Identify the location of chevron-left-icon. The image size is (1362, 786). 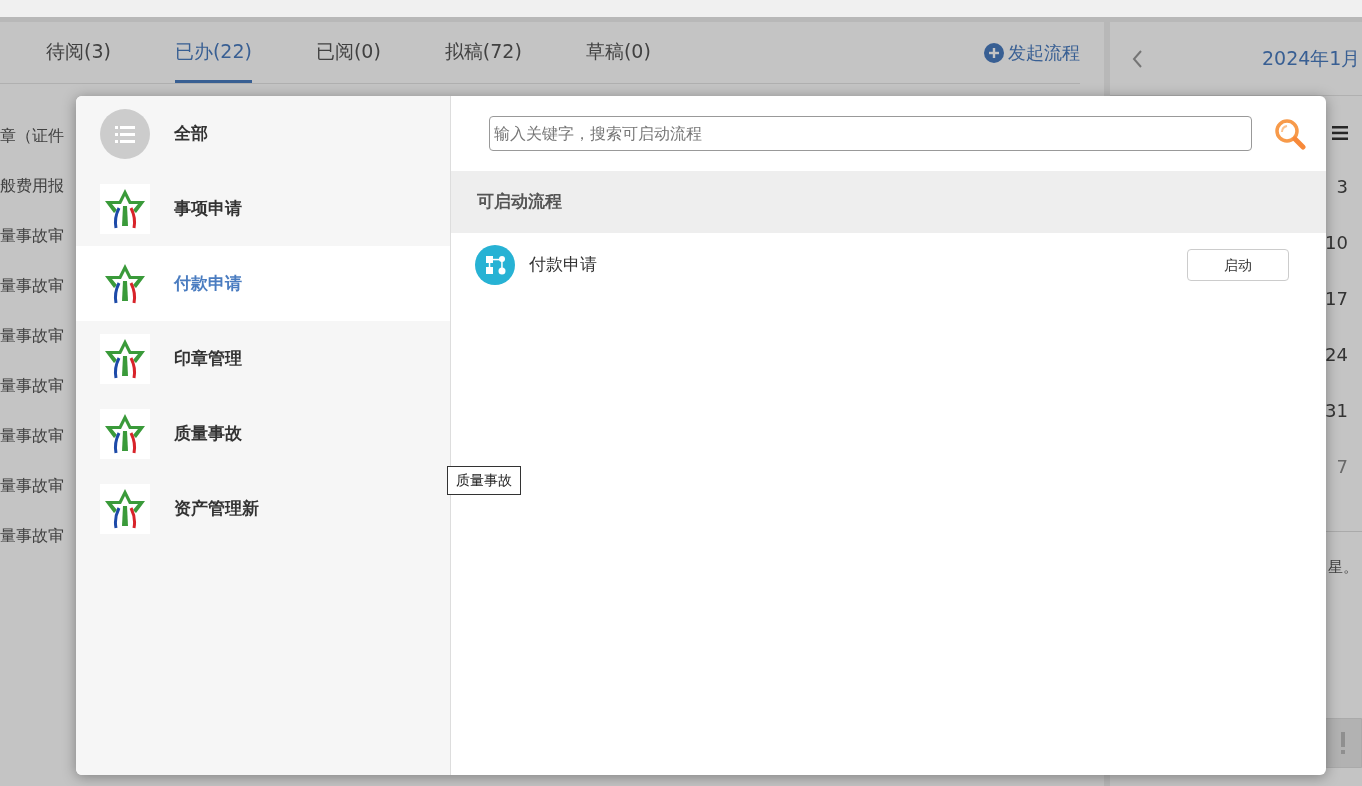
(1137, 58).